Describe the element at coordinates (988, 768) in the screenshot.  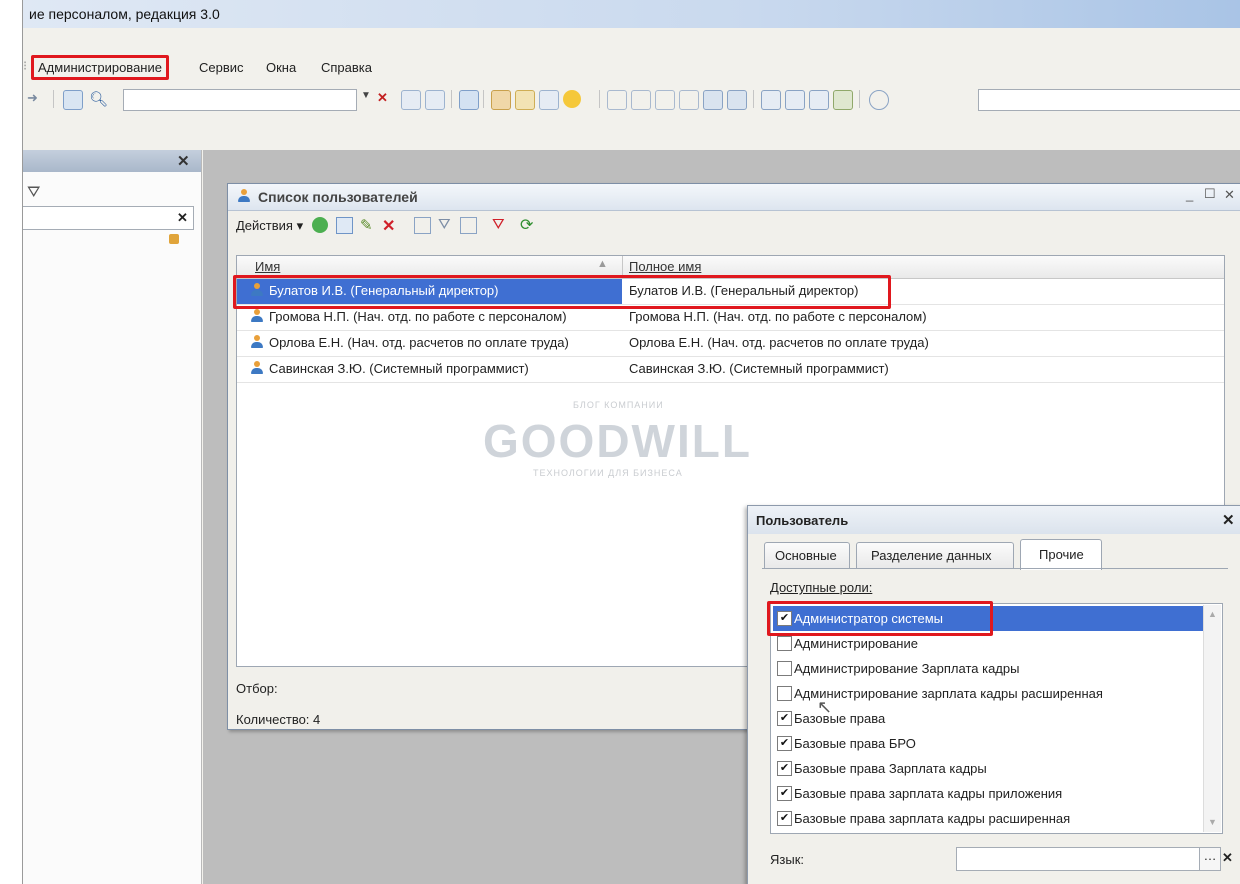
I see `role-item: ✔ Базовые права Зарплата кадры` at that location.